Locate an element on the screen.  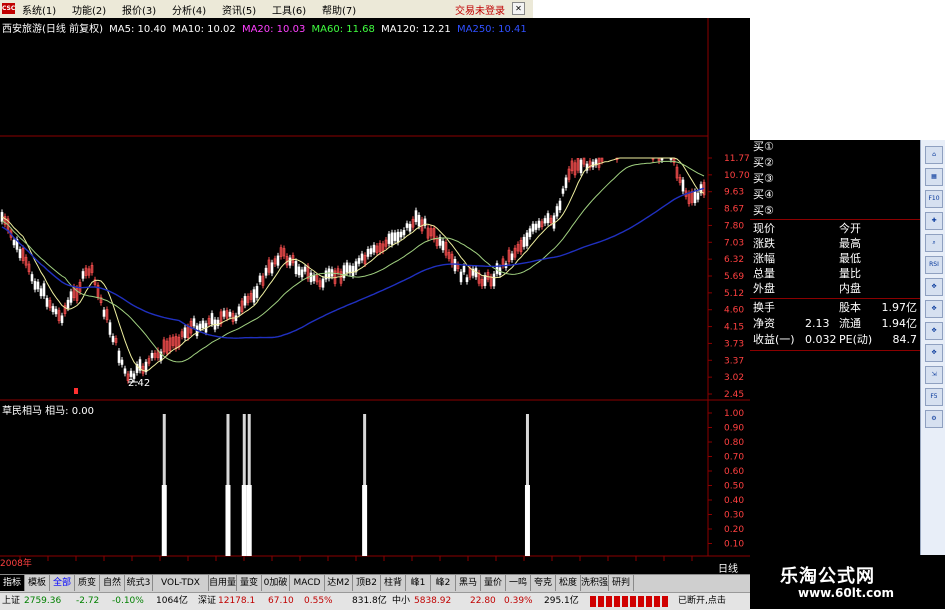
tab-12: 达M2 is located at coordinates (339, 583).